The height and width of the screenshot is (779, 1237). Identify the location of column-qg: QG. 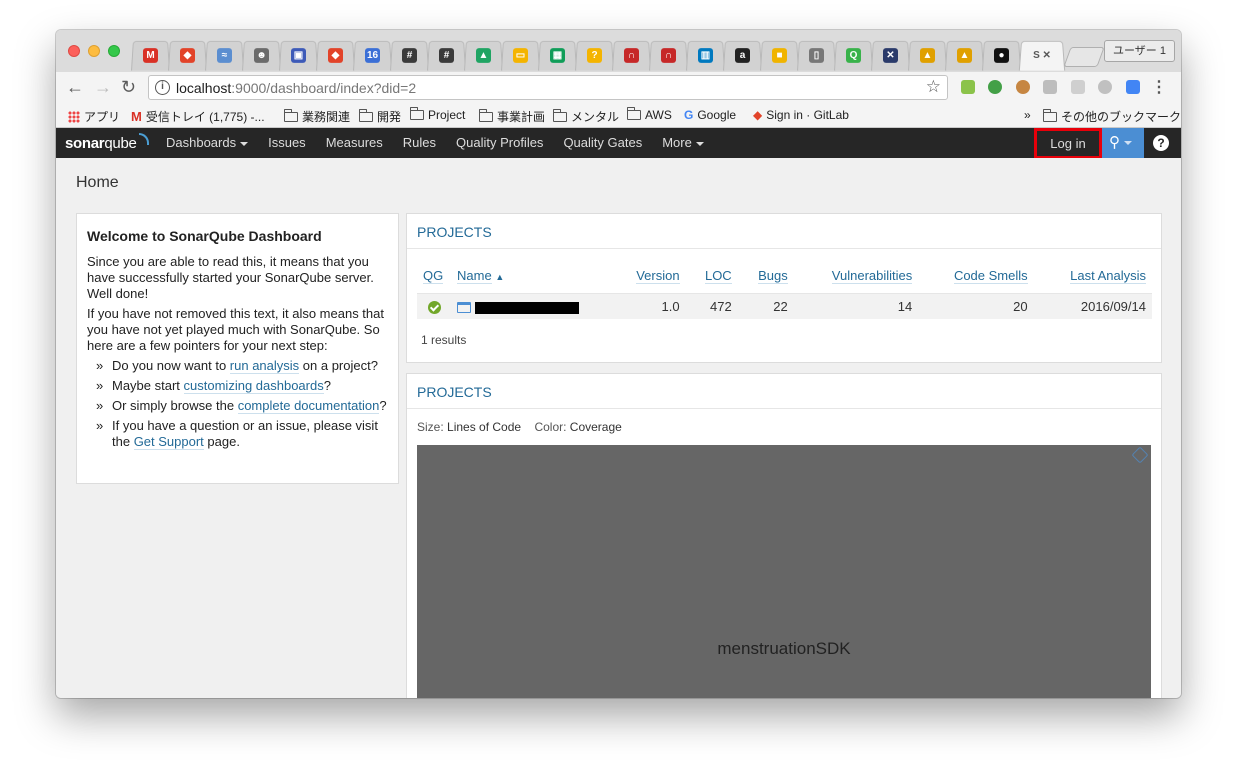
(434, 279).